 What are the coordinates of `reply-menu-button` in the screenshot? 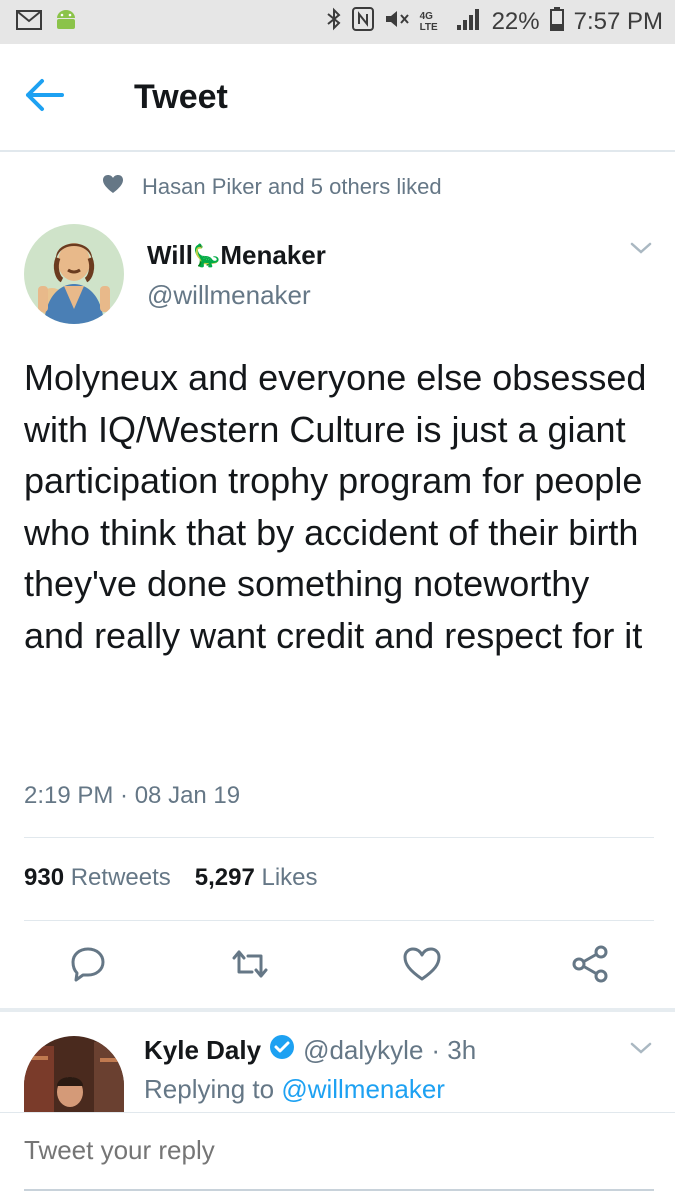 It's located at (641, 1050).